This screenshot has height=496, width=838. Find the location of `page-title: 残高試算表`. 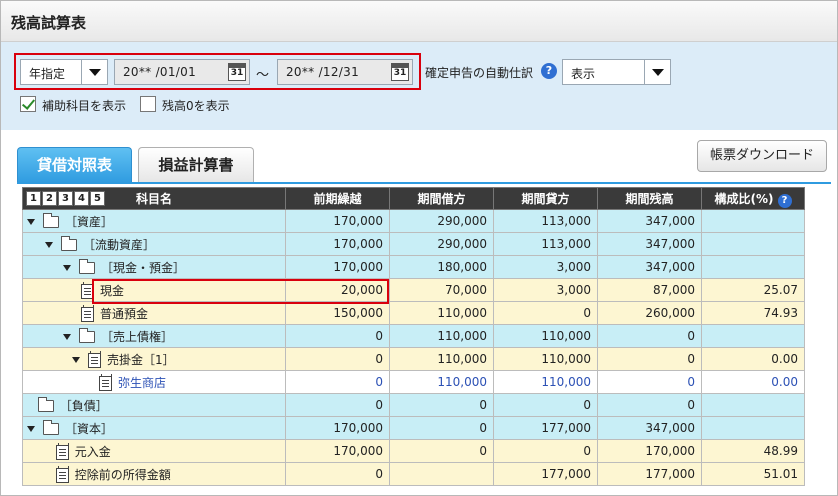

page-title: 残高試算表 is located at coordinates (49, 23).